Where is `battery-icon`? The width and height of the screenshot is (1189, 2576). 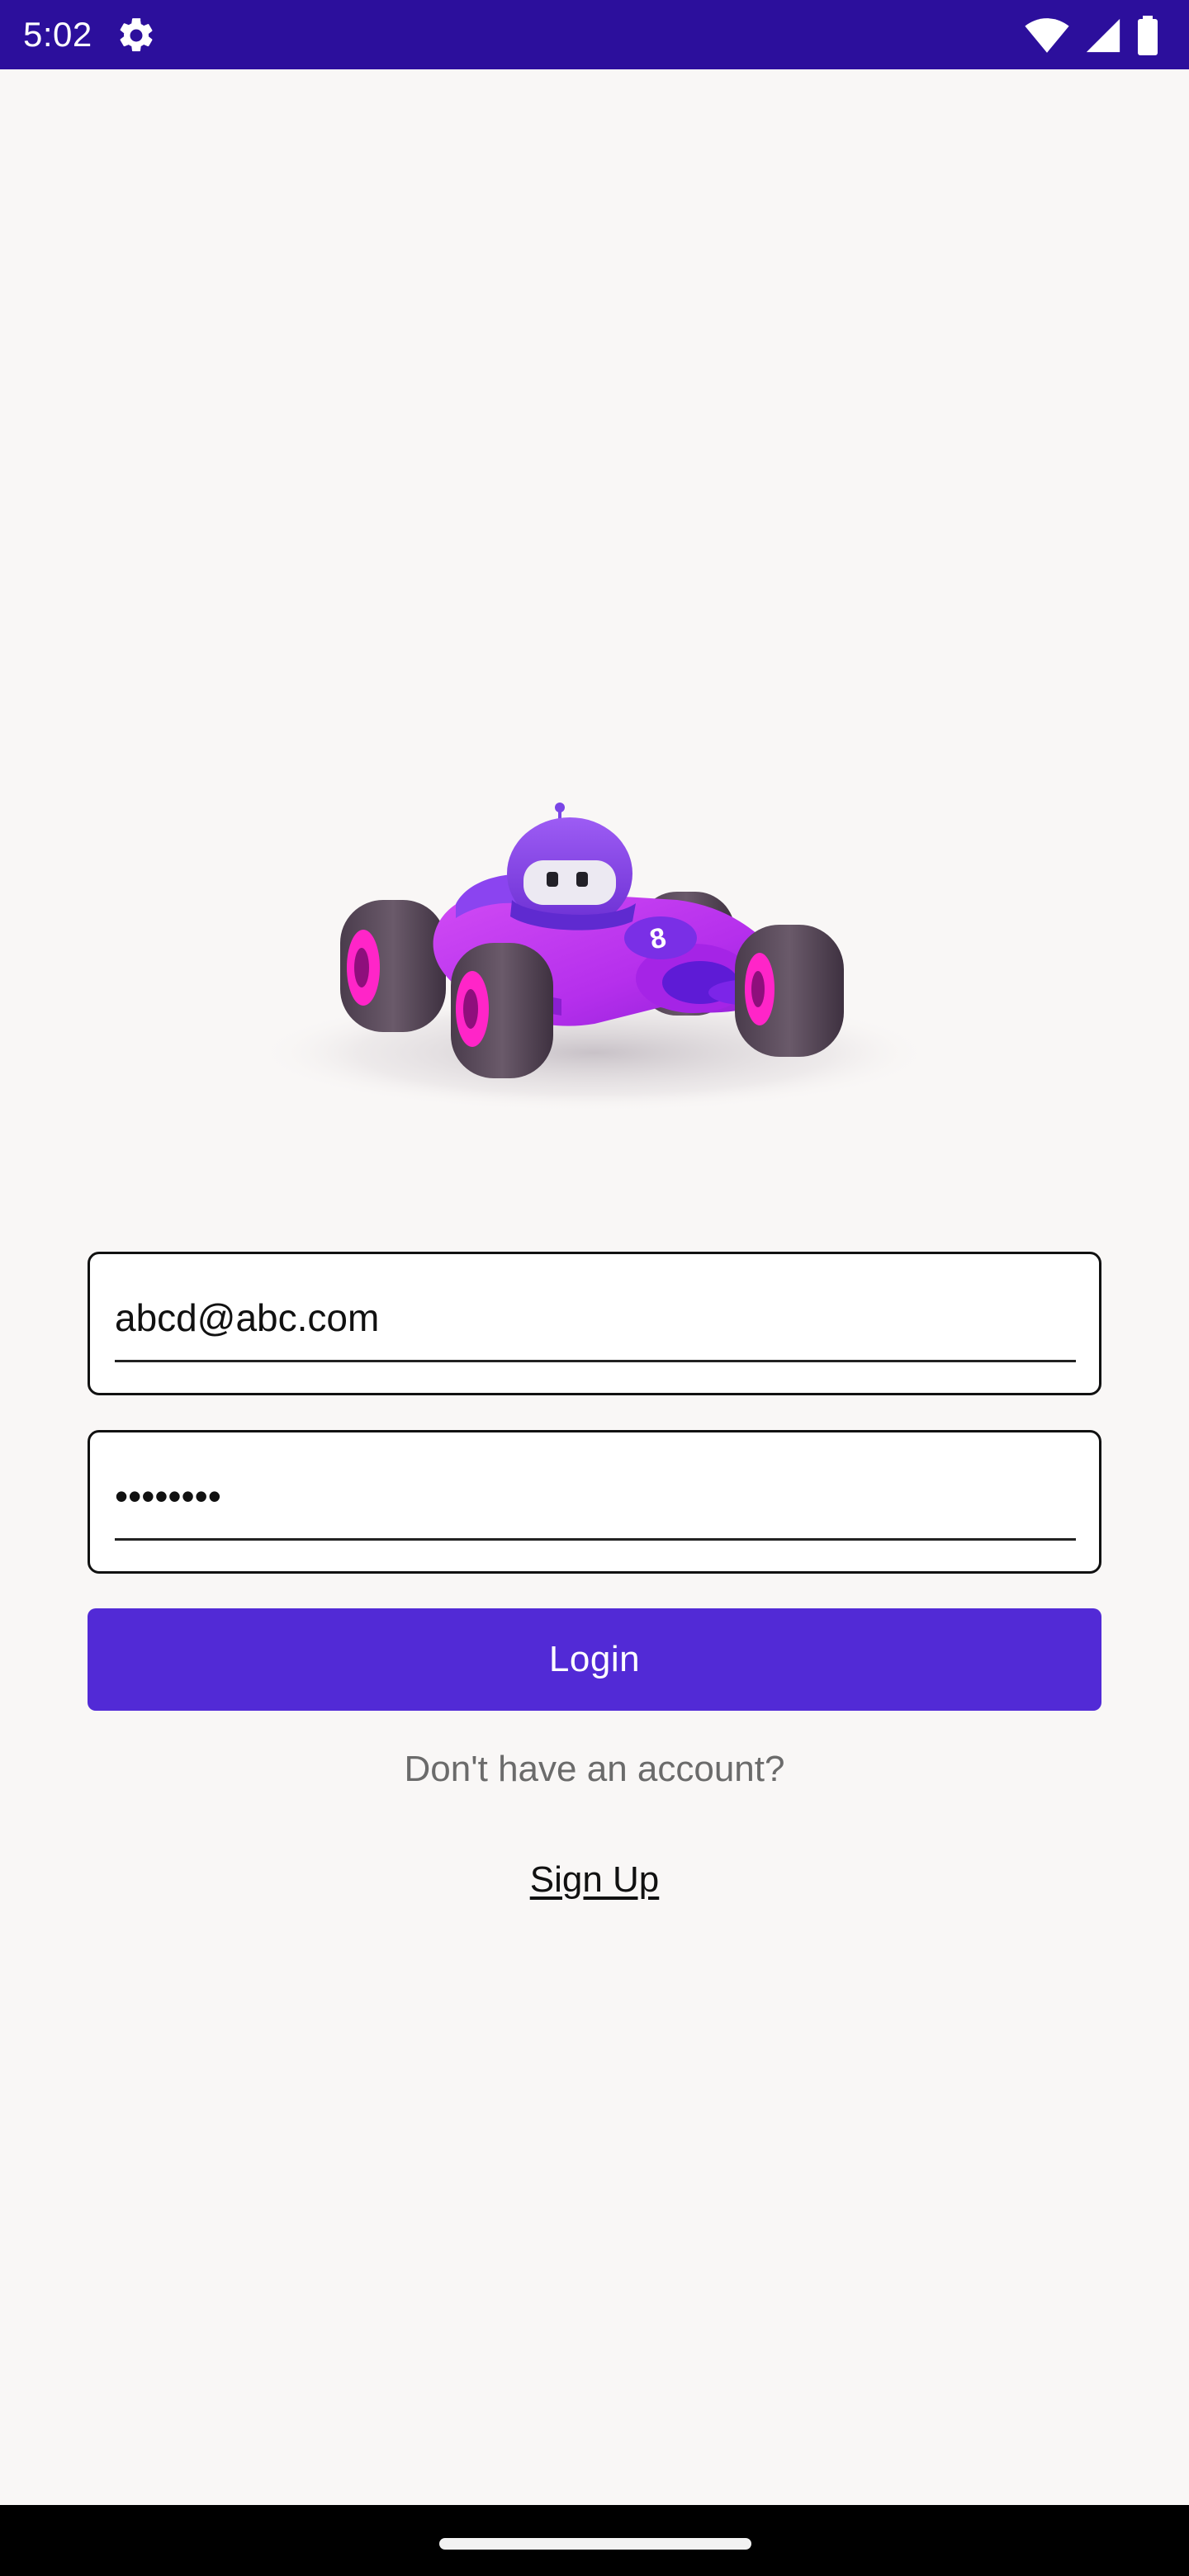 battery-icon is located at coordinates (1148, 35).